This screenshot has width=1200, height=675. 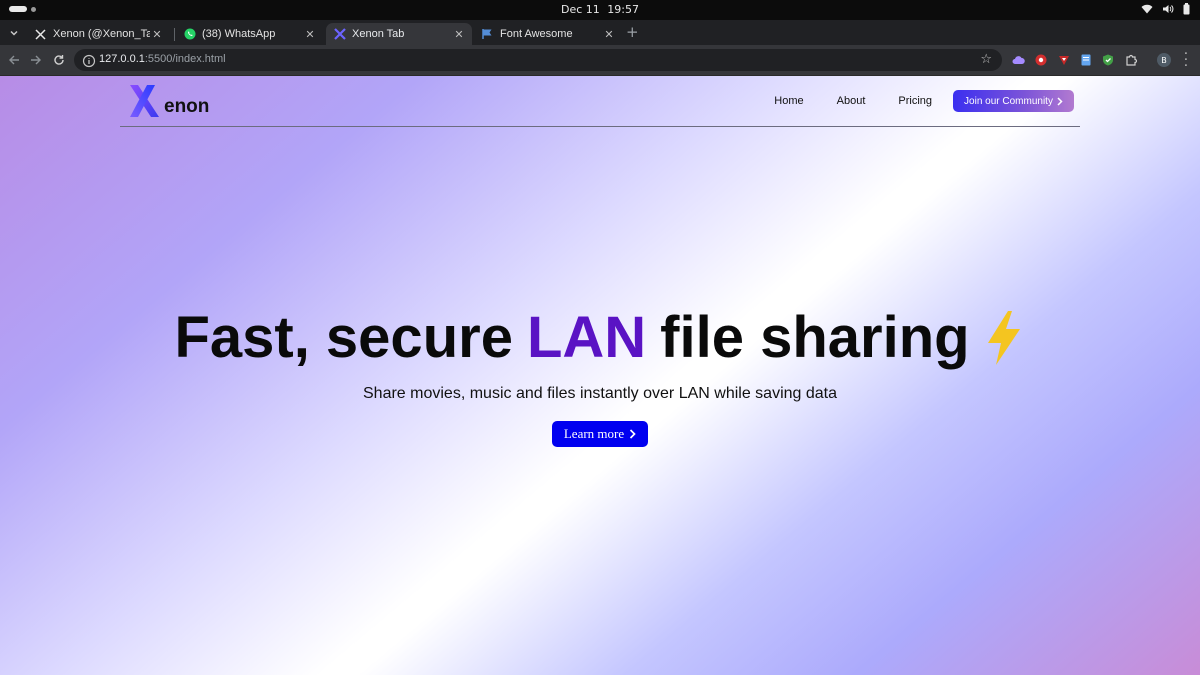 I want to click on extension-adblock-shield-icon, so click(x=1108, y=60).